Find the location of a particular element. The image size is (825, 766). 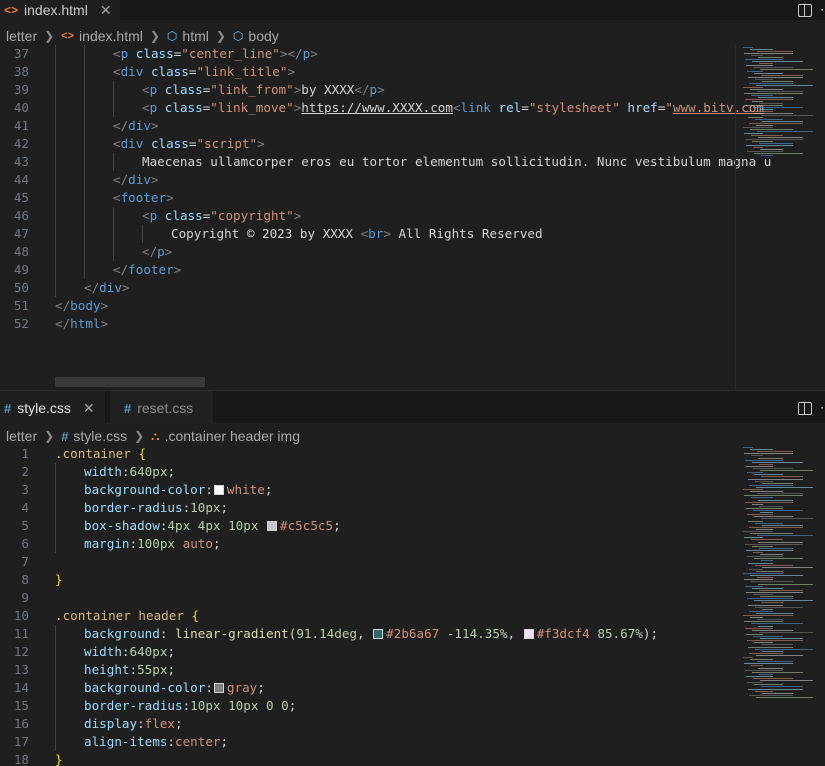

line-number: 3 is located at coordinates (25, 489).